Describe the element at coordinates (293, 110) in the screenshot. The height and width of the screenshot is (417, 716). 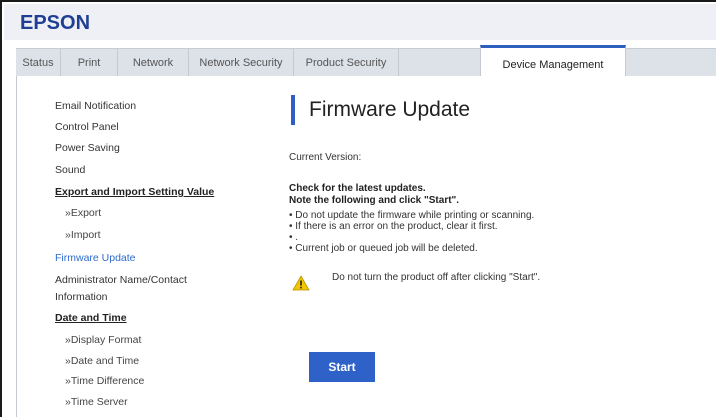
I see `title-accent-bar` at that location.